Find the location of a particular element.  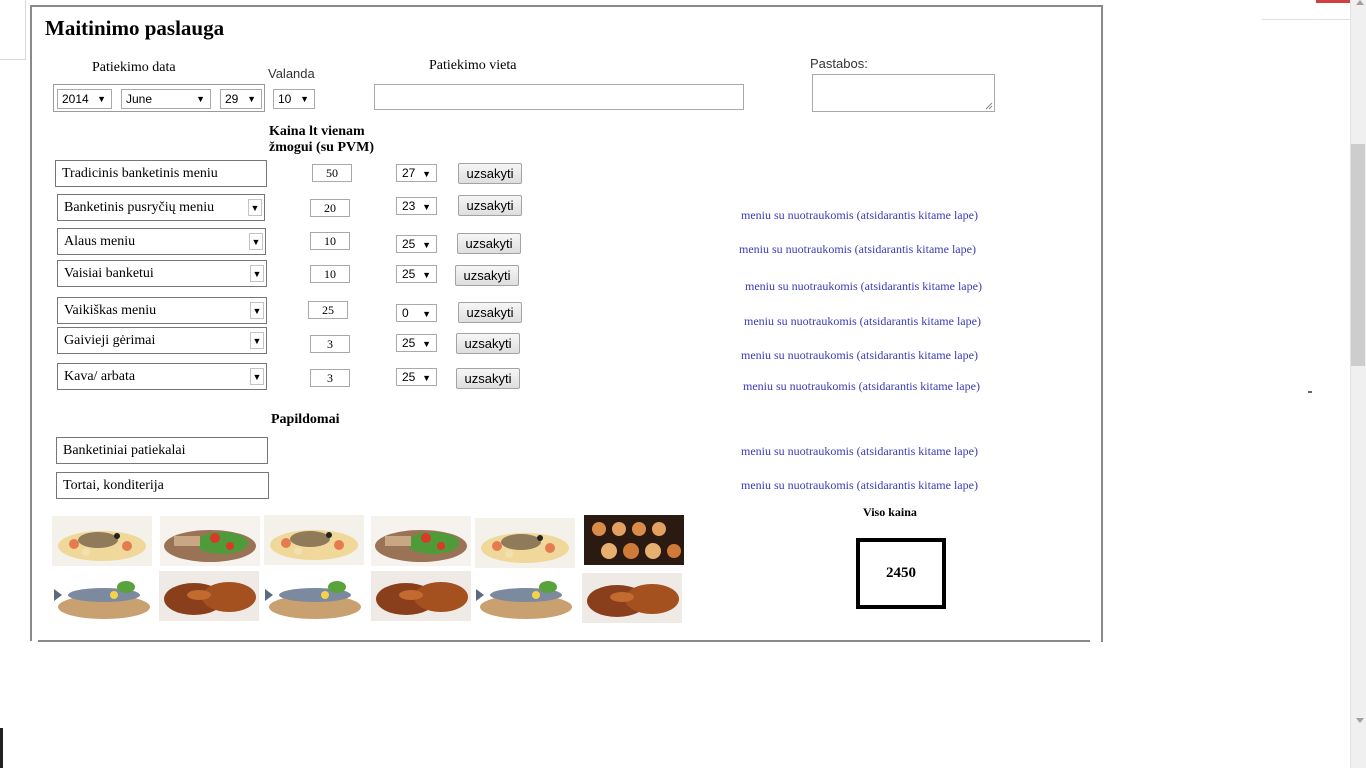

menu-name: Vaikiškas meniu is located at coordinates (110, 310).